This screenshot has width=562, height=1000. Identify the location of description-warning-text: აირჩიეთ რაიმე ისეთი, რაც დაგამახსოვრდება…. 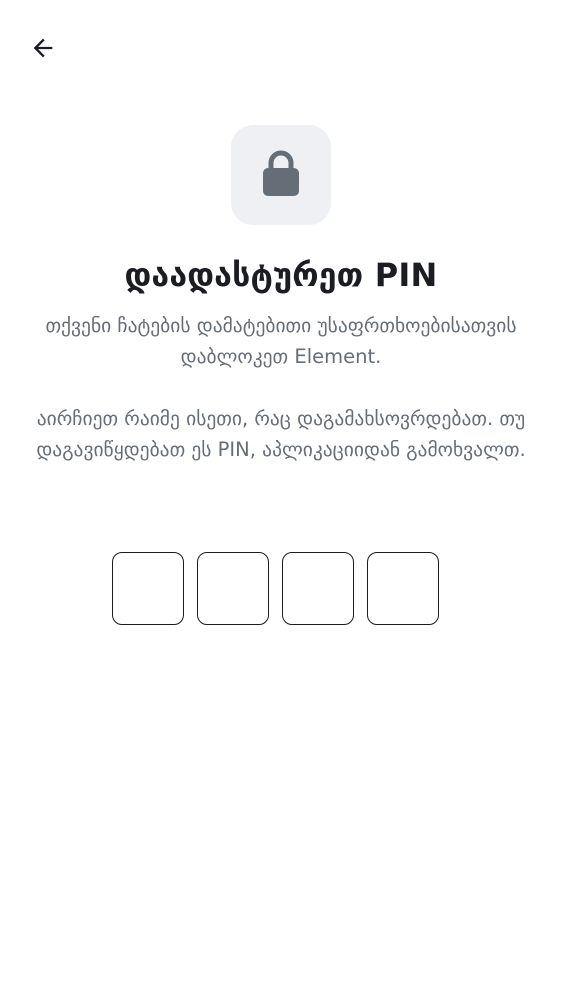
(281, 434).